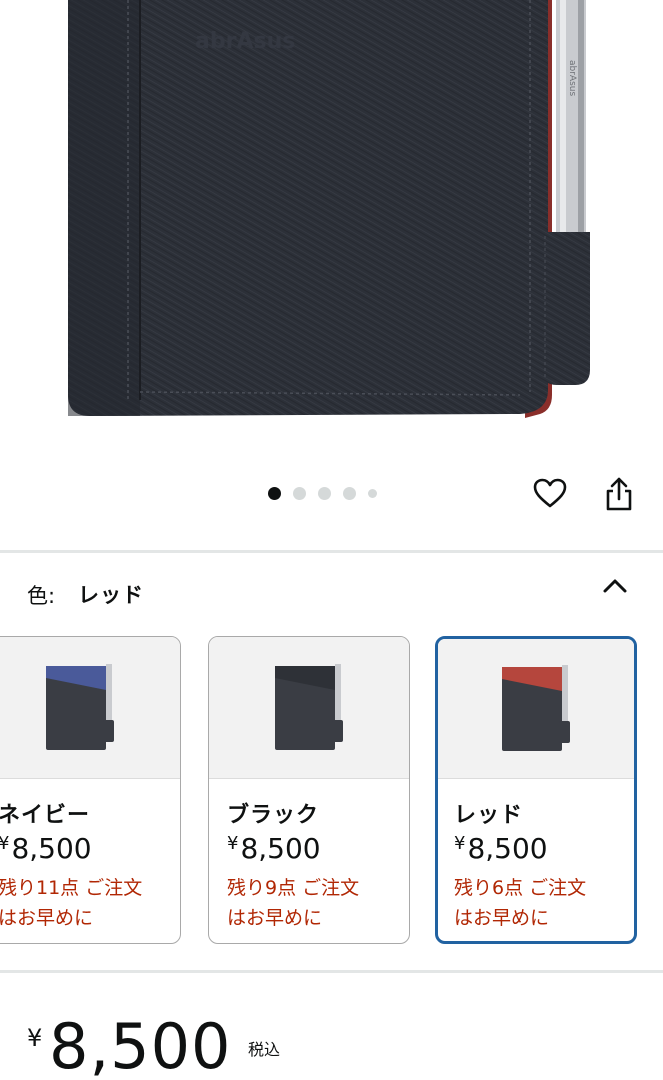 The width and height of the screenshot is (663, 1080). I want to click on variant-selected-value: レッド, so click(111, 595).